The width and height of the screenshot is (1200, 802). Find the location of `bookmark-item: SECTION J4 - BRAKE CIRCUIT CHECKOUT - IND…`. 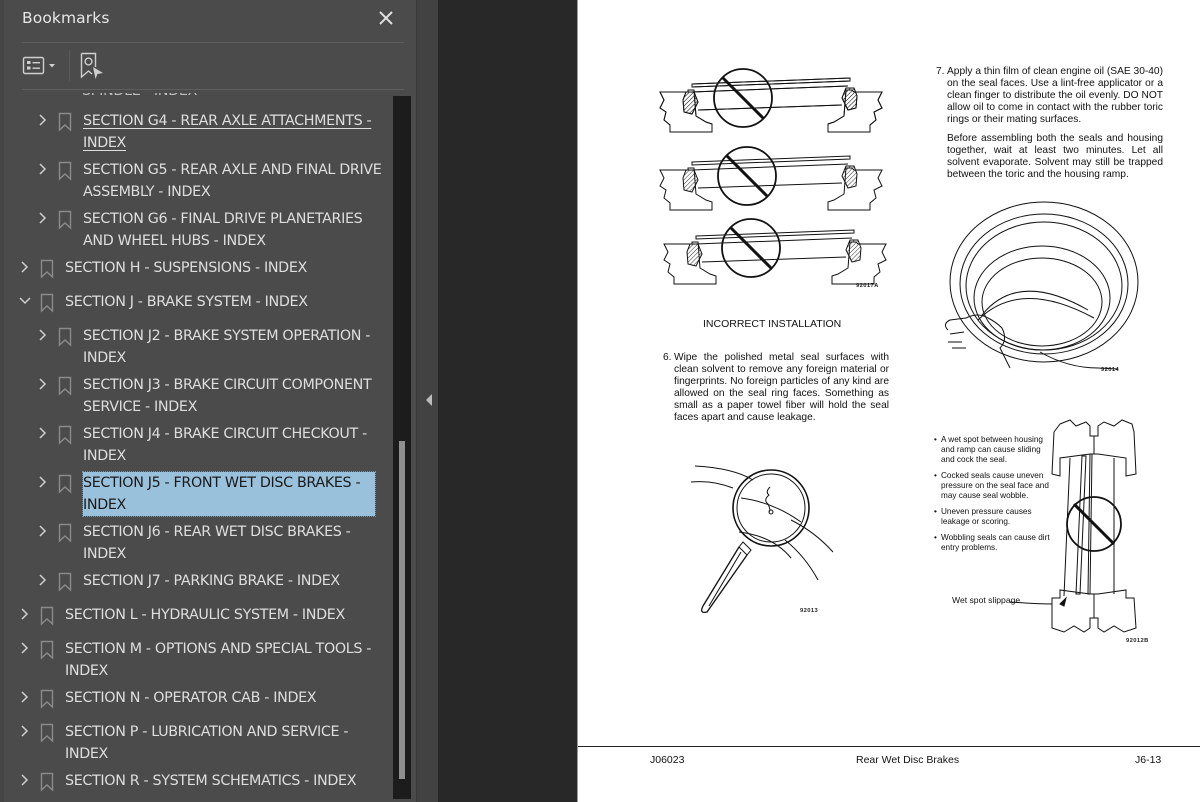

bookmark-item: SECTION J4 - BRAKE CIRCUIT CHECKOUT - IND… is located at coordinates (198, 445).